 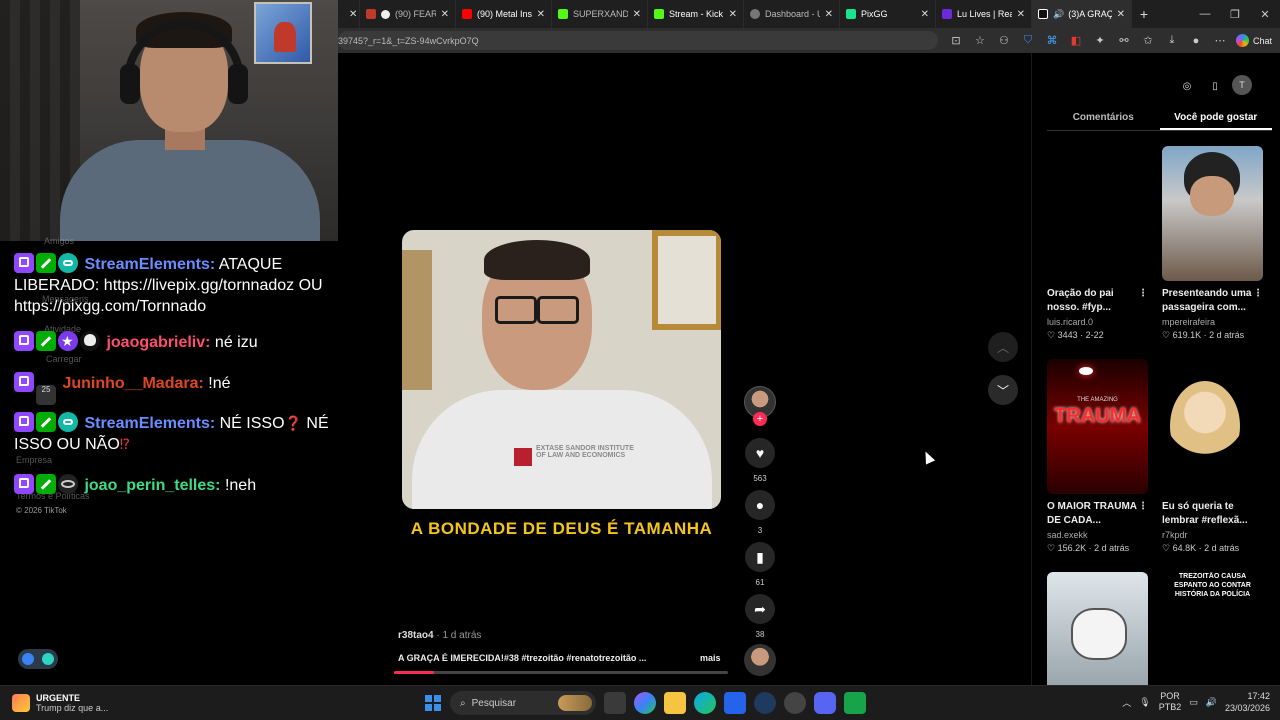 What do you see at coordinates (600, 14) in the screenshot?
I see `tab-3: SUPERXANDAO✕` at bounding box center [600, 14].